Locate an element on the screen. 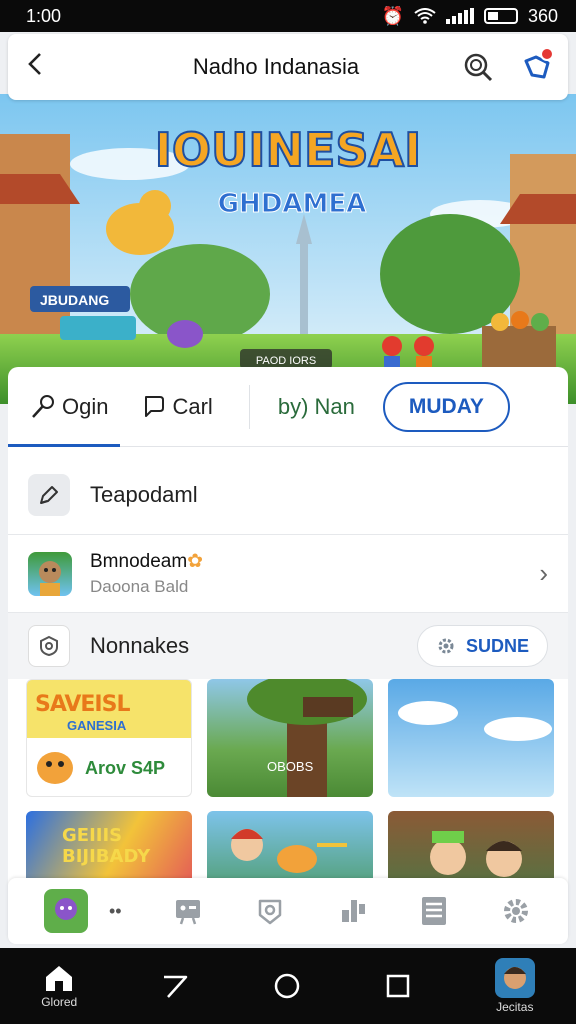  chat-icon is located at coordinates (155, 406).